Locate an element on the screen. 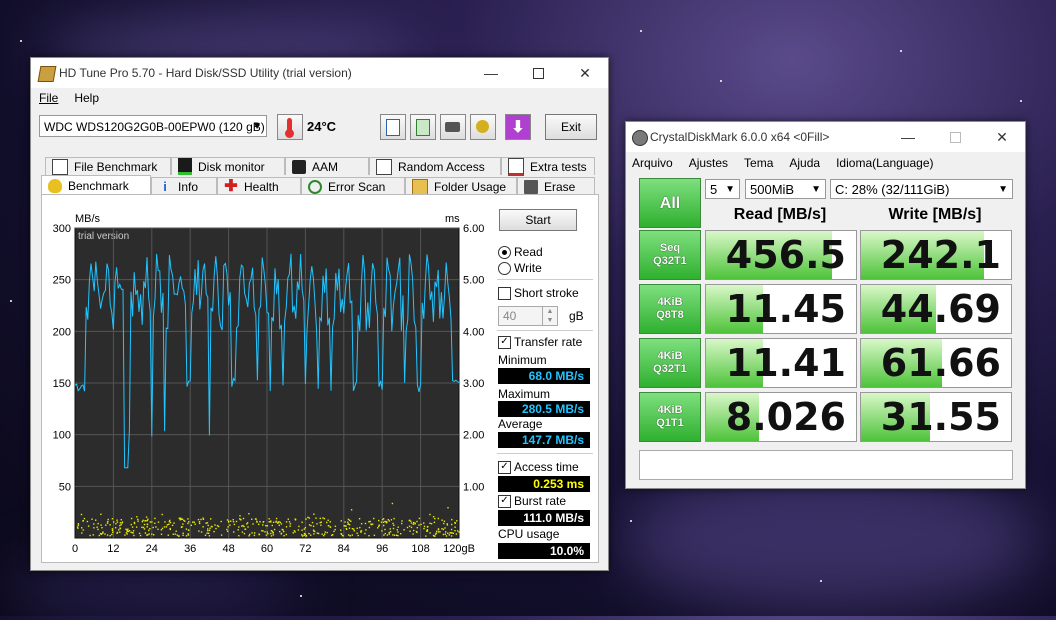 This screenshot has height=620, width=1056. cpu-usage-label: CPU usage is located at coordinates (529, 534).